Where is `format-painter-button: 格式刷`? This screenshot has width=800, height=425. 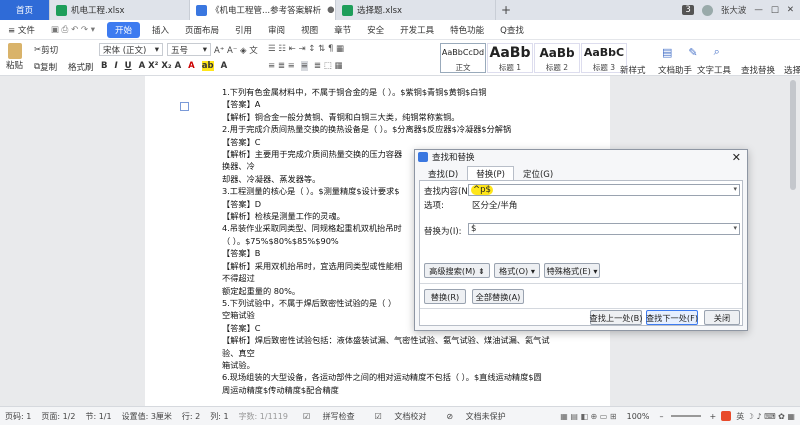
format-painter-button: 格式刷 is located at coordinates (81, 67).